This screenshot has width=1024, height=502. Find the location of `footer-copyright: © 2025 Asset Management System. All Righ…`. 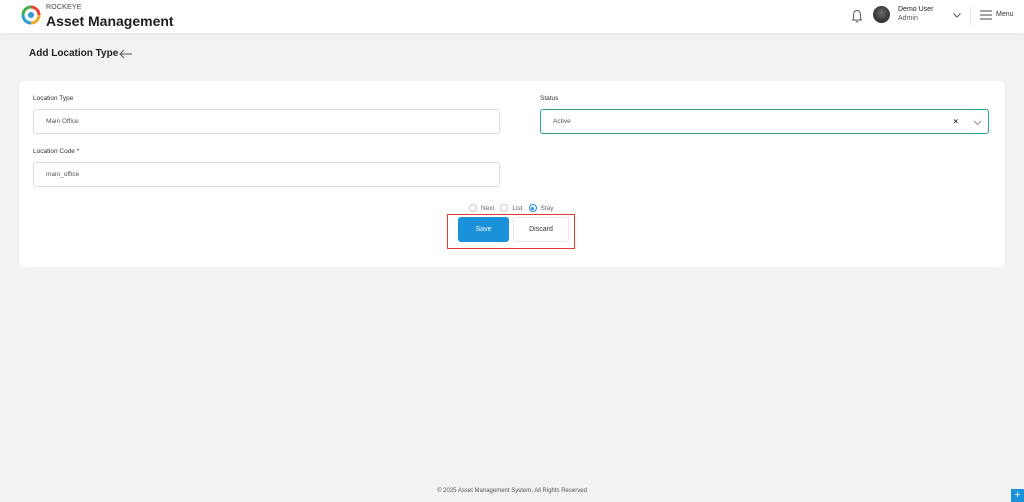

footer-copyright: © 2025 Asset Management System. All Righ… is located at coordinates (512, 491).